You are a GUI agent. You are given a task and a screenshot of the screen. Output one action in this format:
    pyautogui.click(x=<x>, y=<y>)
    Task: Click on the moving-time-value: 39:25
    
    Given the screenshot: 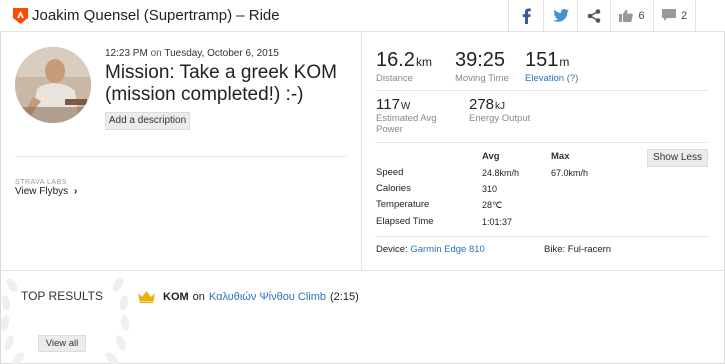 What is the action you would take?
    pyautogui.click(x=480, y=60)
    